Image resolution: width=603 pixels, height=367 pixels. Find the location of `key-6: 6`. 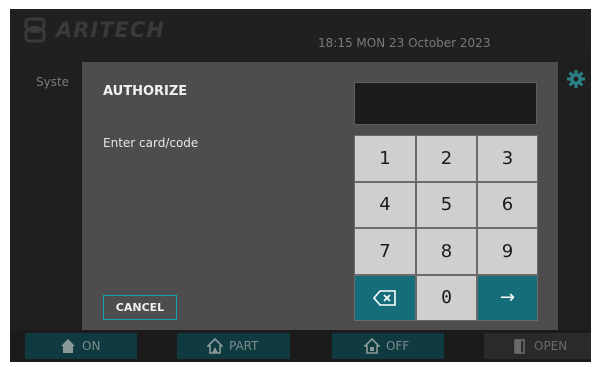

key-6: 6 is located at coordinates (507, 204).